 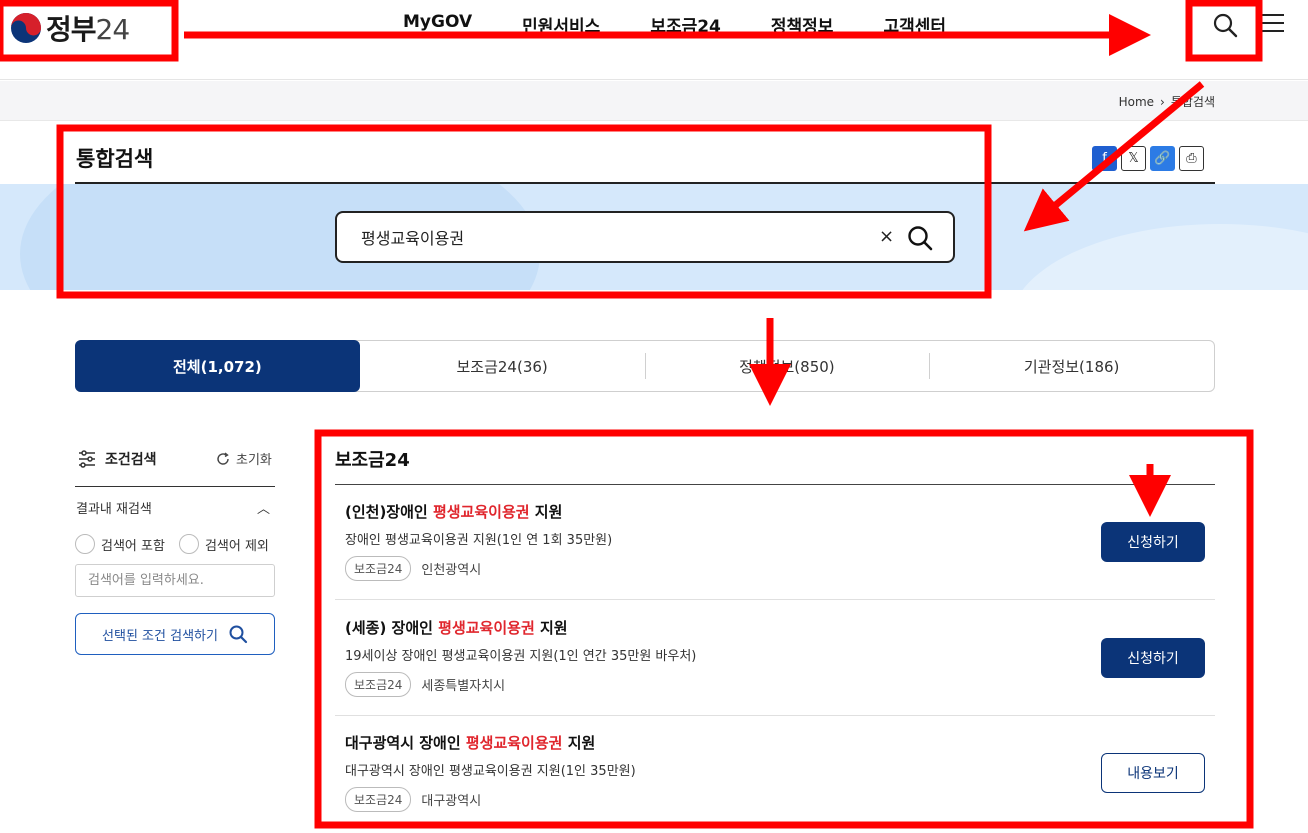 I want to click on hamburger-menu-icon, so click(x=1273, y=24).